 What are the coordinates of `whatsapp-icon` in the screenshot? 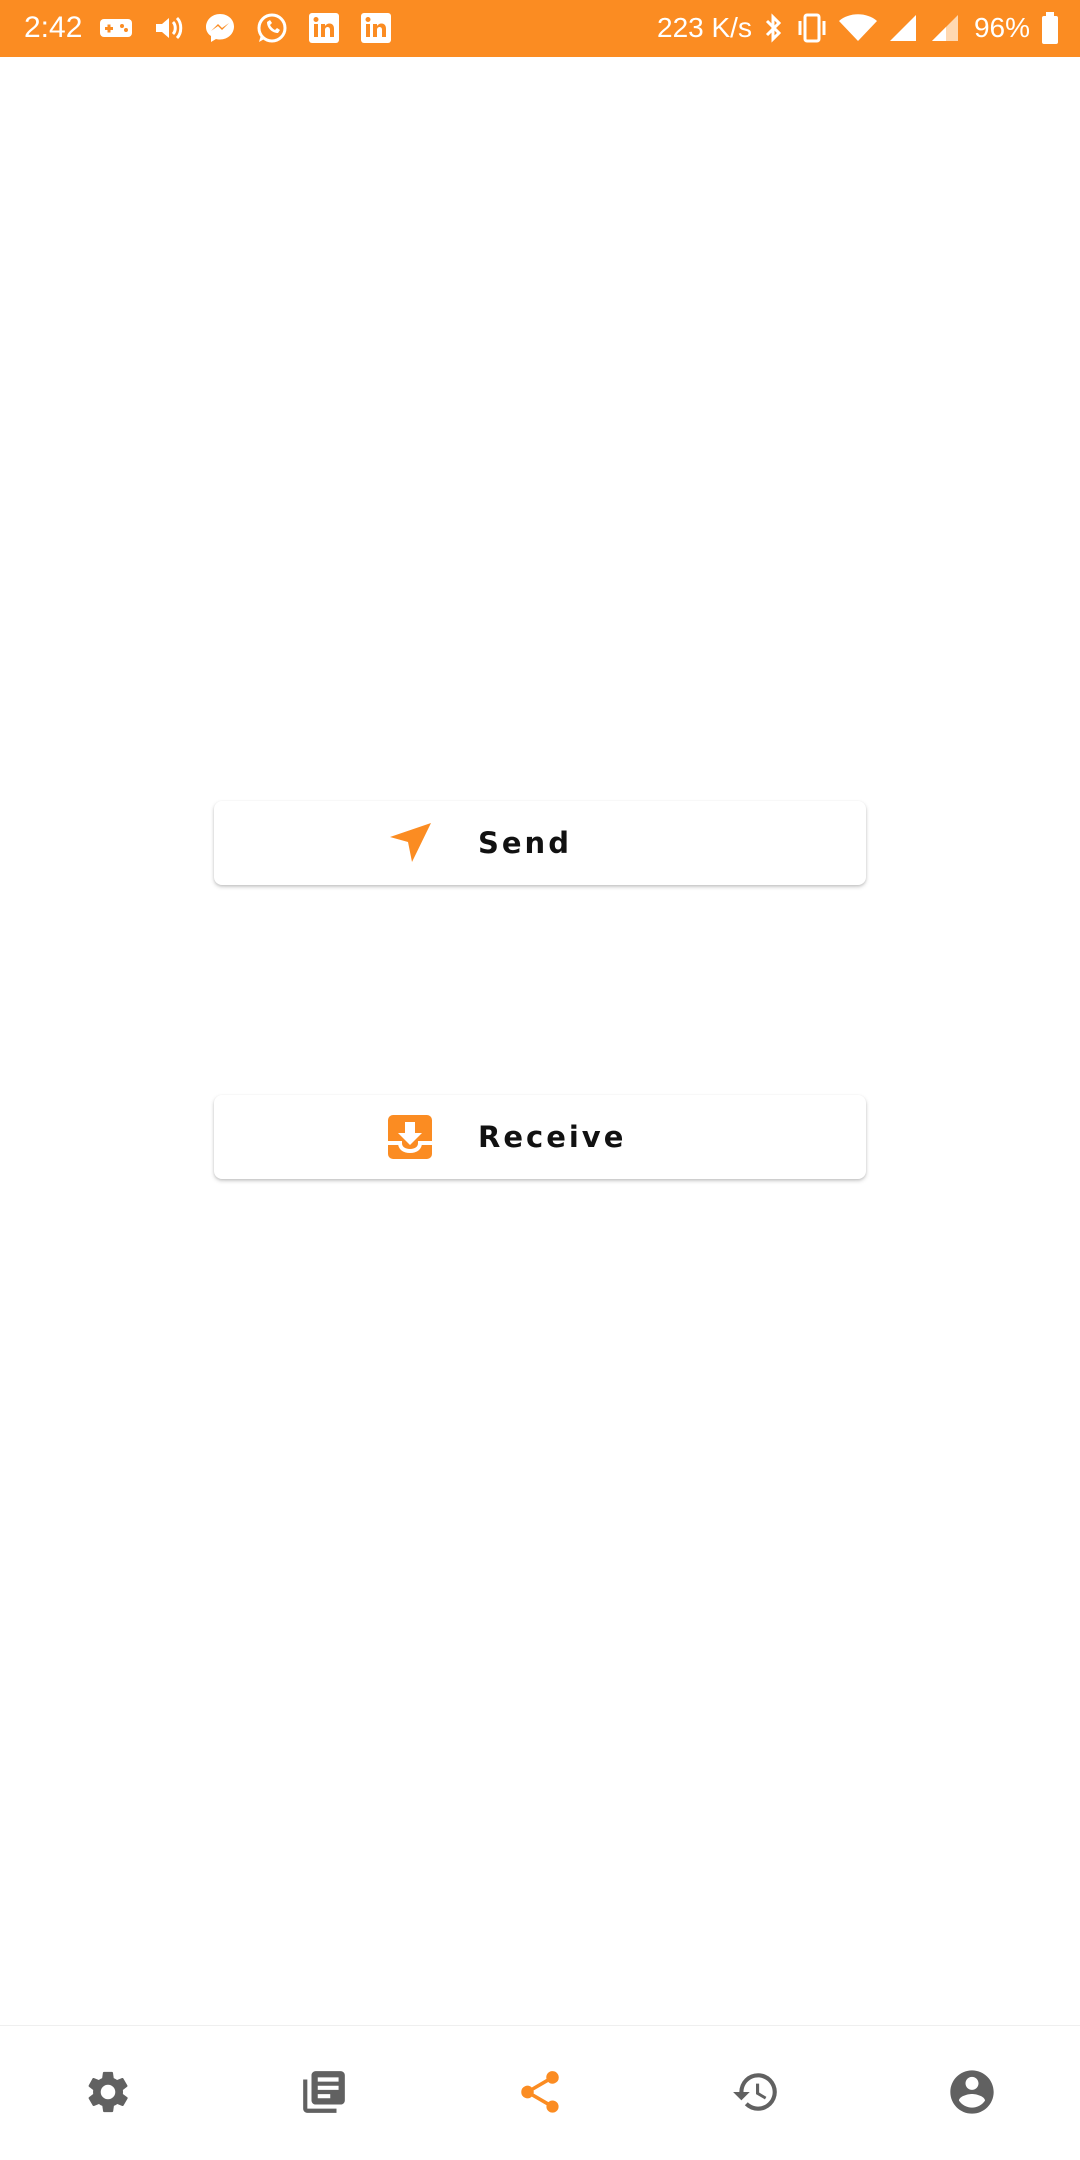 It's located at (272, 28).